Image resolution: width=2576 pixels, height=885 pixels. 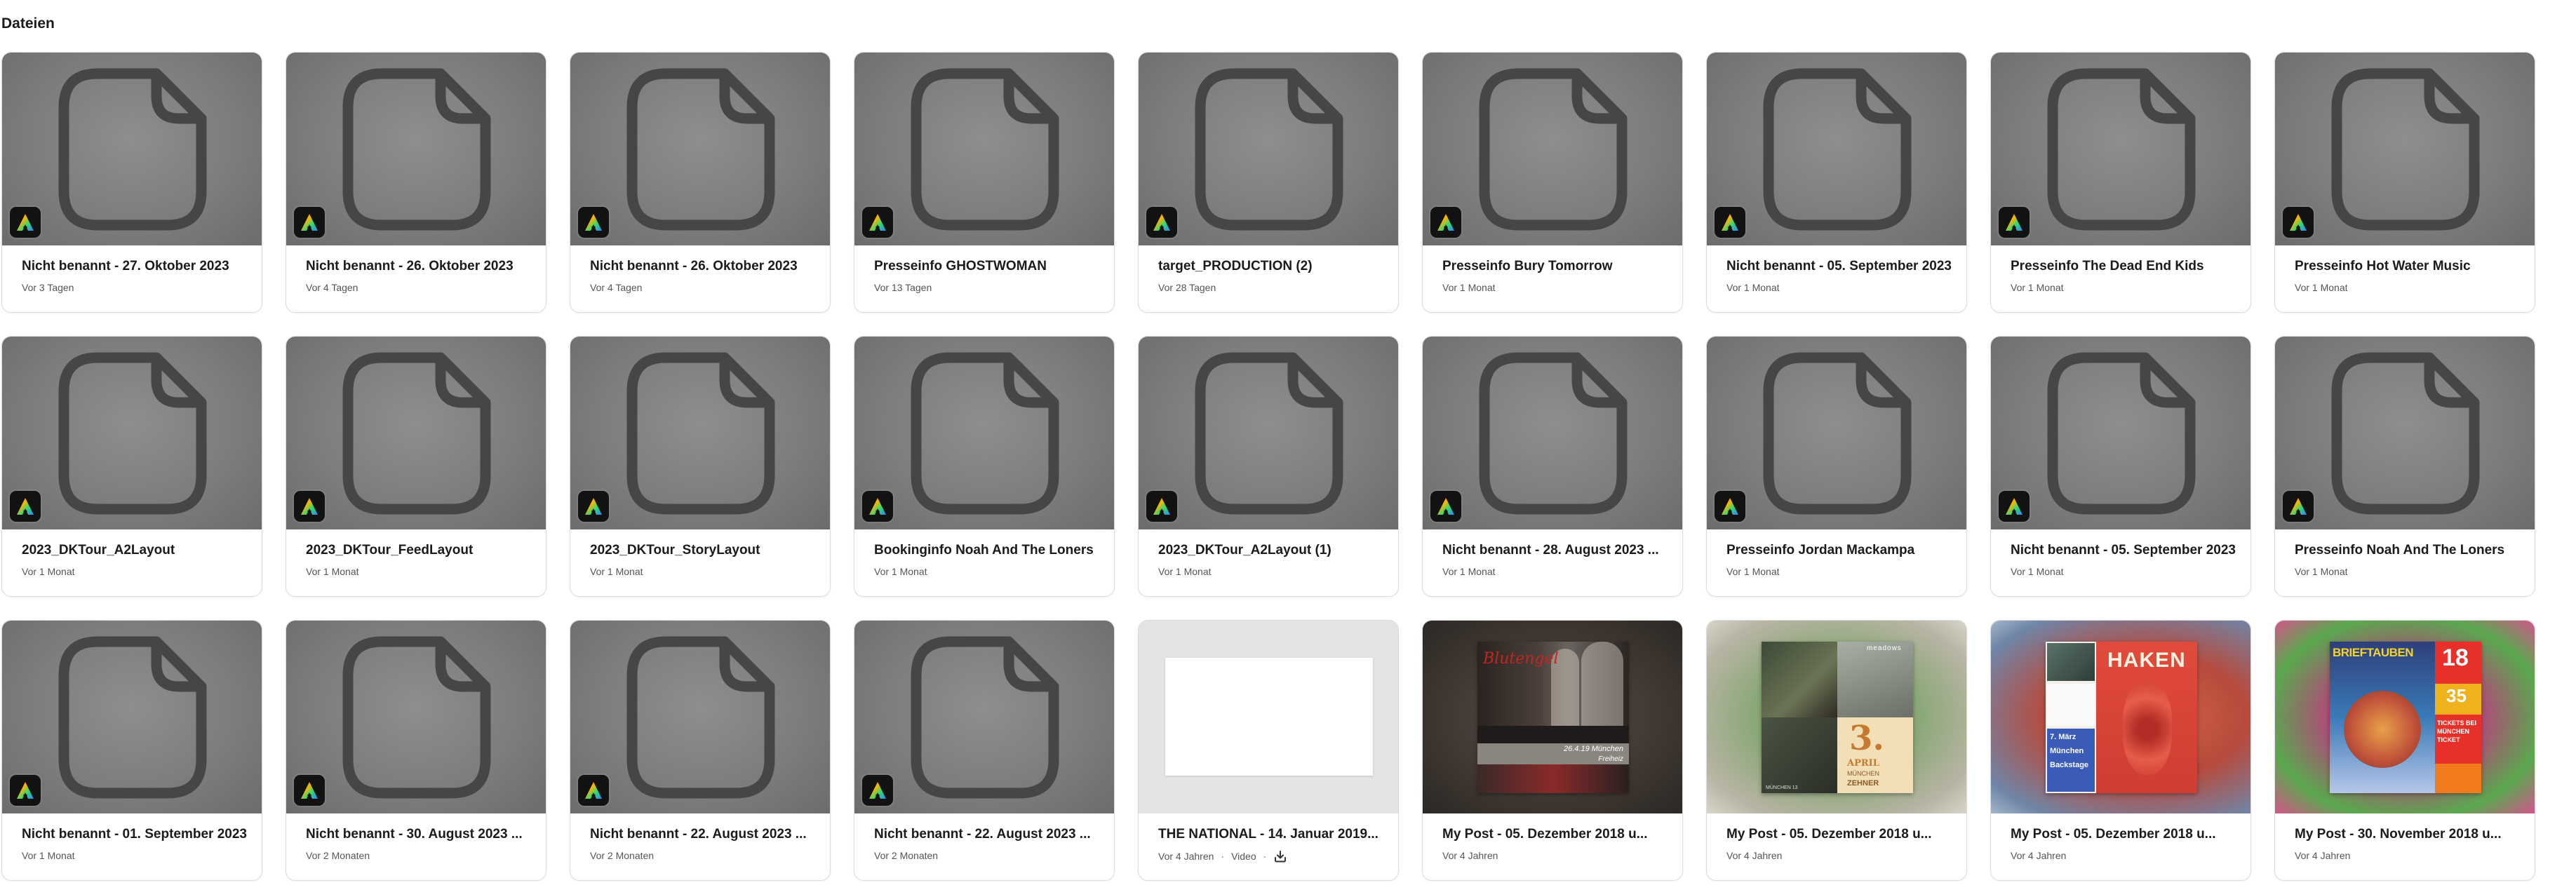 I want to click on file-card: Presseinfo GHOSTWOMAN Vor 13 Tagen, so click(x=984, y=183).